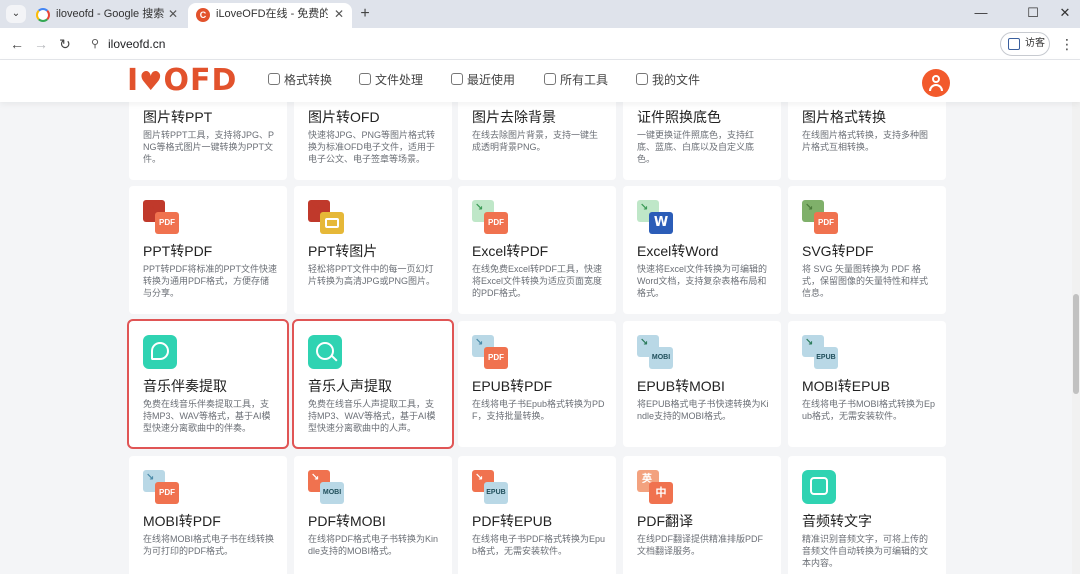 Image resolution: width=1080 pixels, height=574 pixels. I want to click on tool-title: PDF转EPUB, so click(512, 521).